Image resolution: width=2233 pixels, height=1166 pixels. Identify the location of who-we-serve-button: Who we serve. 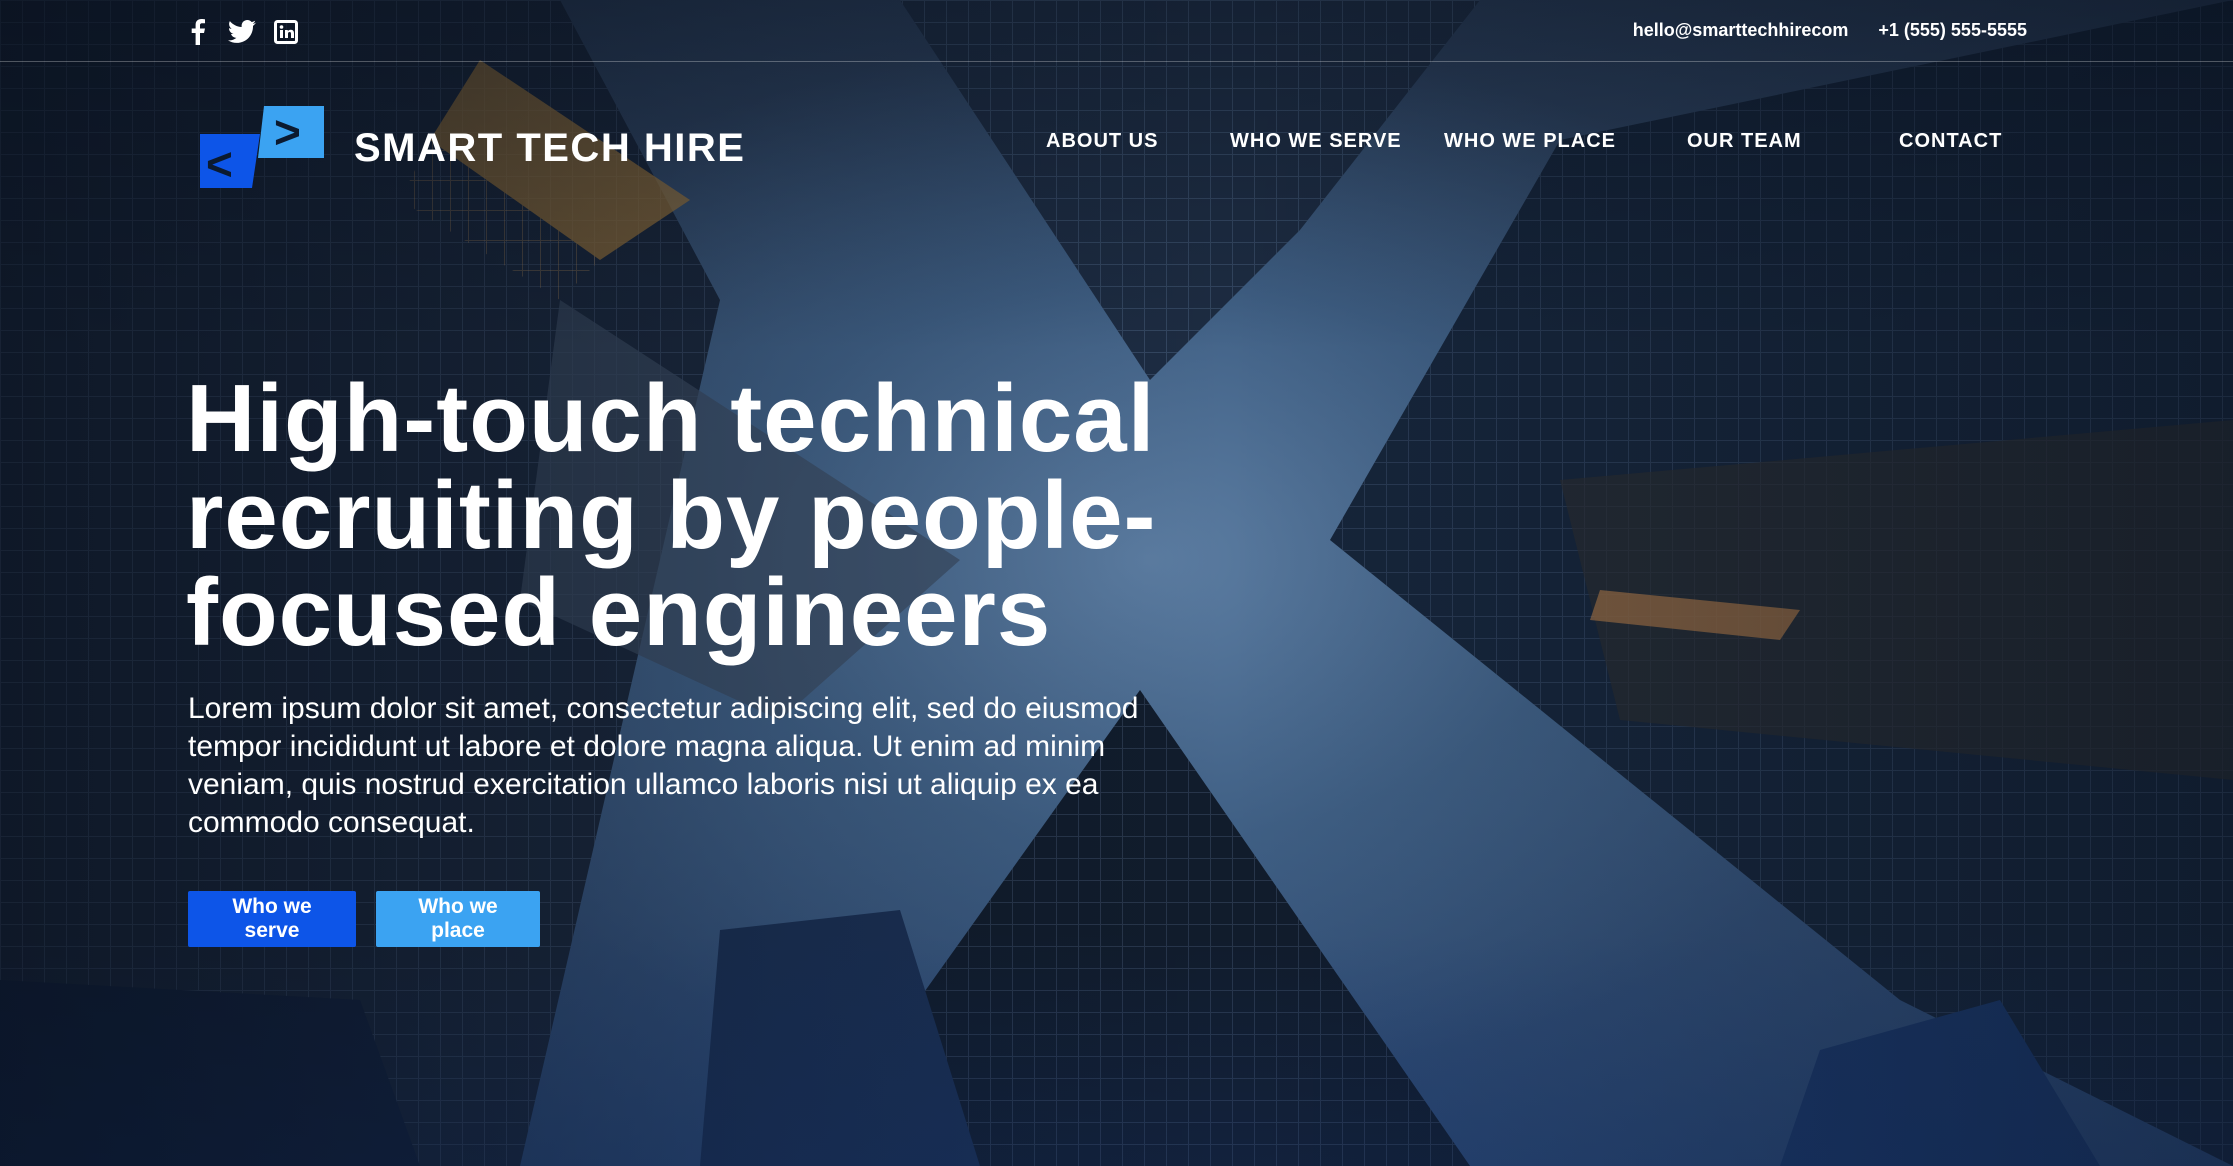
(272, 919).